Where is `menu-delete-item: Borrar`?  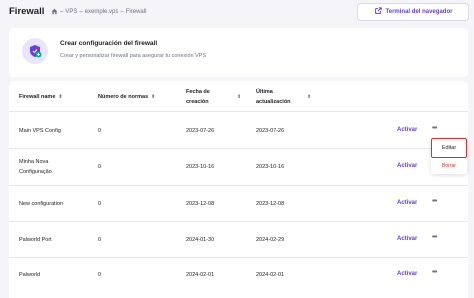
menu-delete-item: Borrar is located at coordinates (449, 166).